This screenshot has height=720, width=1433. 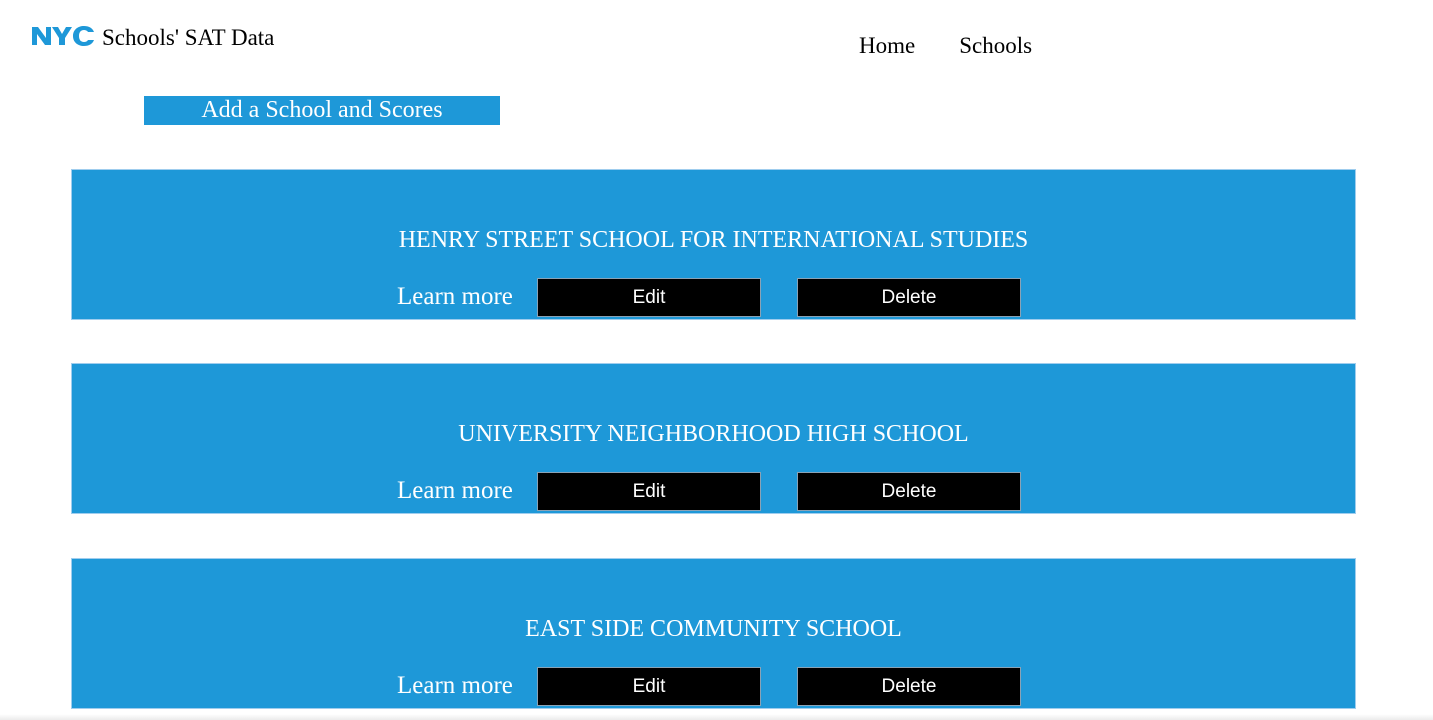 I want to click on add-school-button: Add a School and Scores, so click(x=322, y=110).